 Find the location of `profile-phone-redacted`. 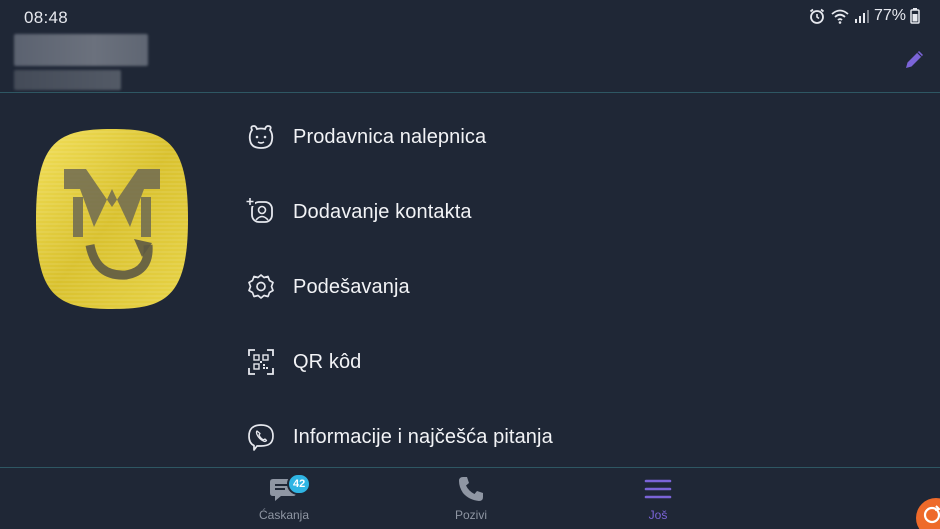

profile-phone-redacted is located at coordinates (67, 80).